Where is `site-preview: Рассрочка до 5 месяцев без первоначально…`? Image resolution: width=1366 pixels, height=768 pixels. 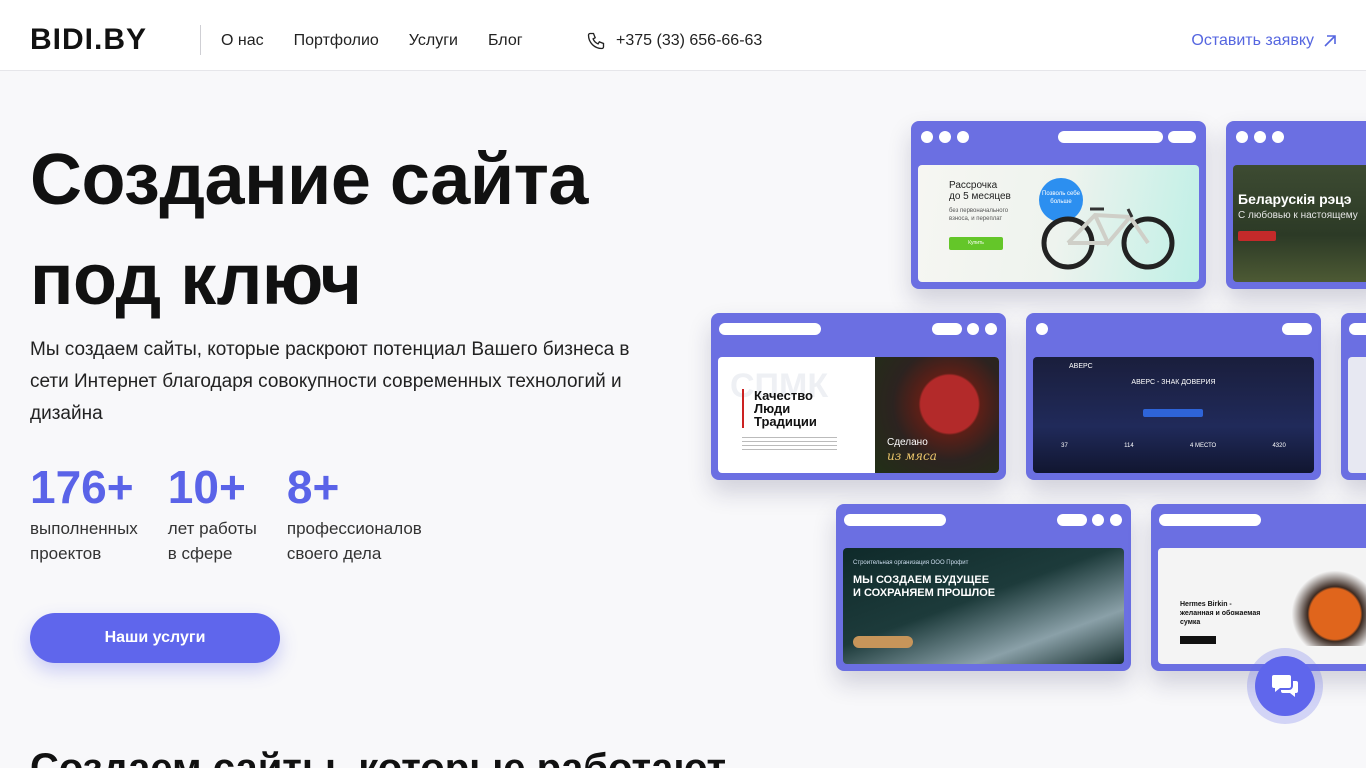
site-preview: Рассрочка до 5 месяцев без первоначально… is located at coordinates (1058, 223).